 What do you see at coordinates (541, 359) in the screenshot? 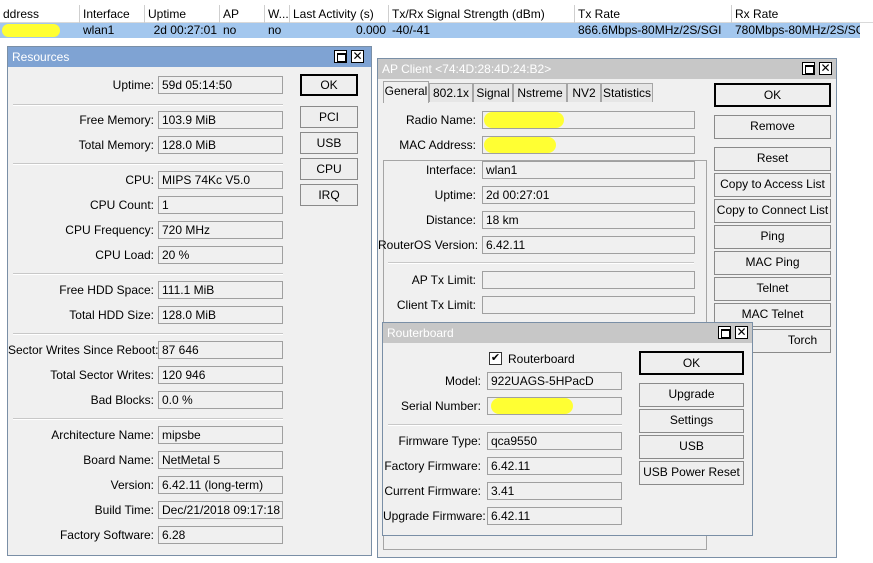
I see `routerboard-checkbox-label: Routerboard` at bounding box center [541, 359].